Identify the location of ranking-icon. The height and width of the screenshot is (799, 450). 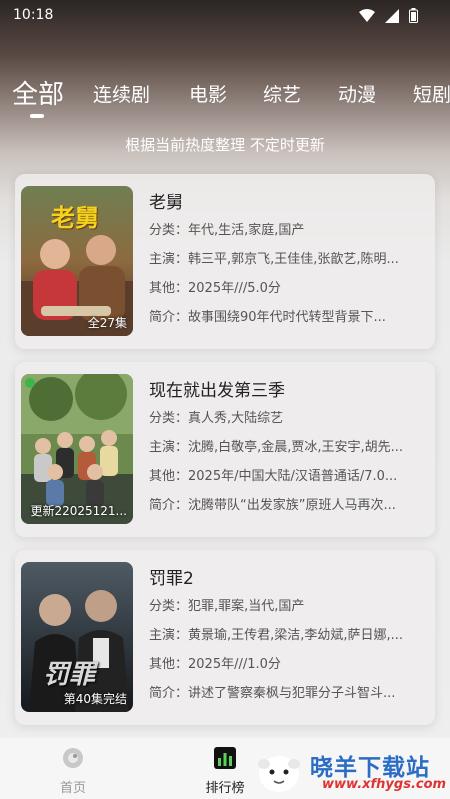
(225, 760).